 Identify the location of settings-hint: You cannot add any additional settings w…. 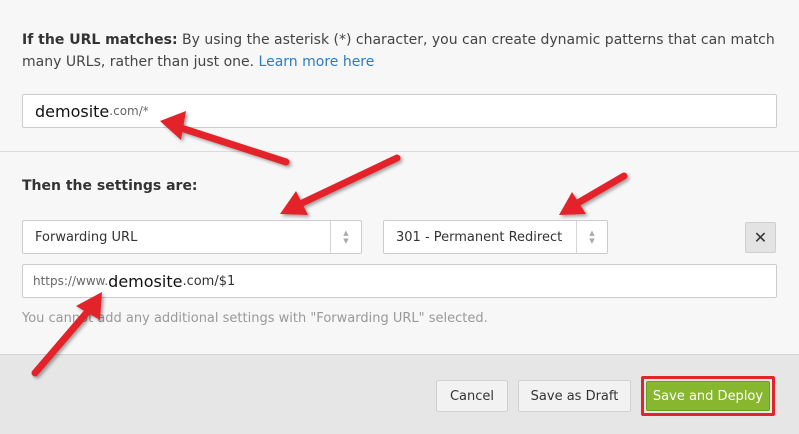
(255, 318).